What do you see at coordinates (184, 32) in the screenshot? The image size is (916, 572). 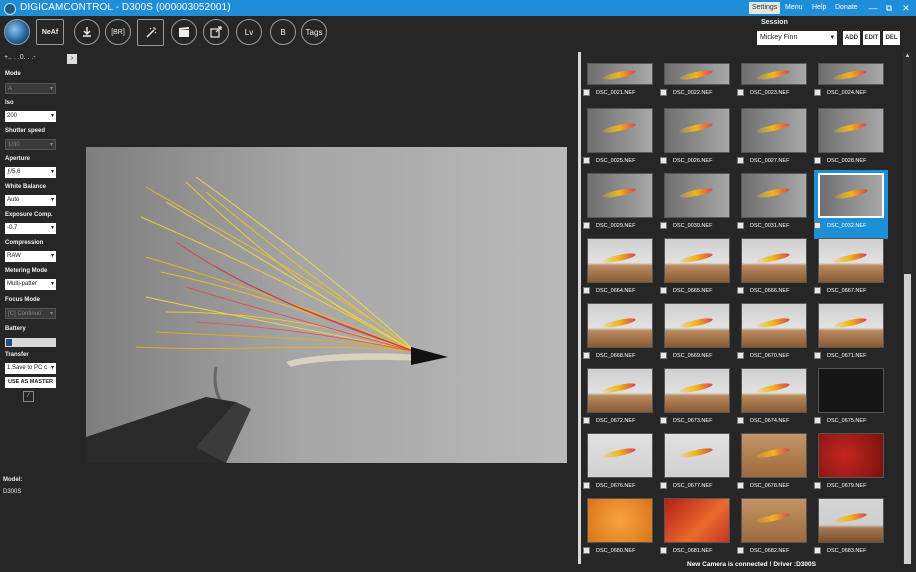 I see `movie-button` at bounding box center [184, 32].